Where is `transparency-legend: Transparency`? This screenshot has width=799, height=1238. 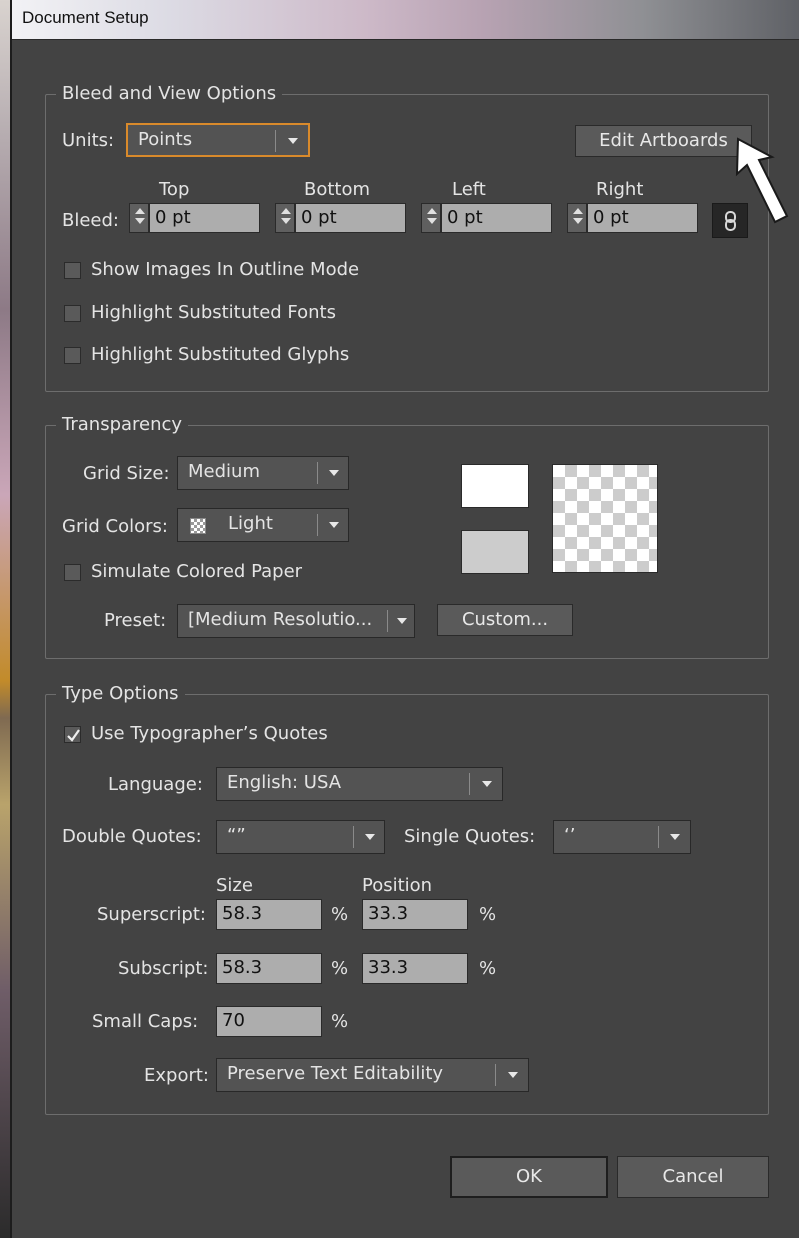
transparency-legend: Transparency is located at coordinates (122, 425).